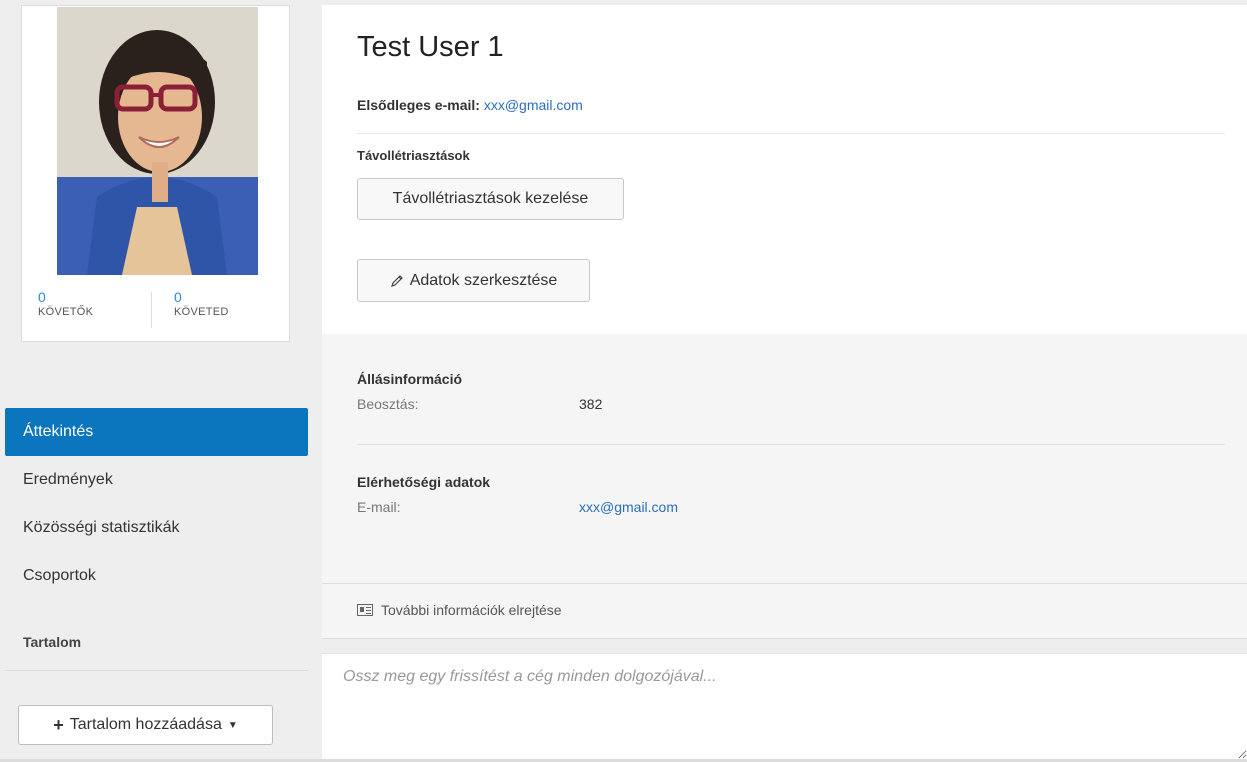 This screenshot has width=1247, height=762. What do you see at coordinates (201, 312) in the screenshot?
I see `following-label: KÖVETED` at bounding box center [201, 312].